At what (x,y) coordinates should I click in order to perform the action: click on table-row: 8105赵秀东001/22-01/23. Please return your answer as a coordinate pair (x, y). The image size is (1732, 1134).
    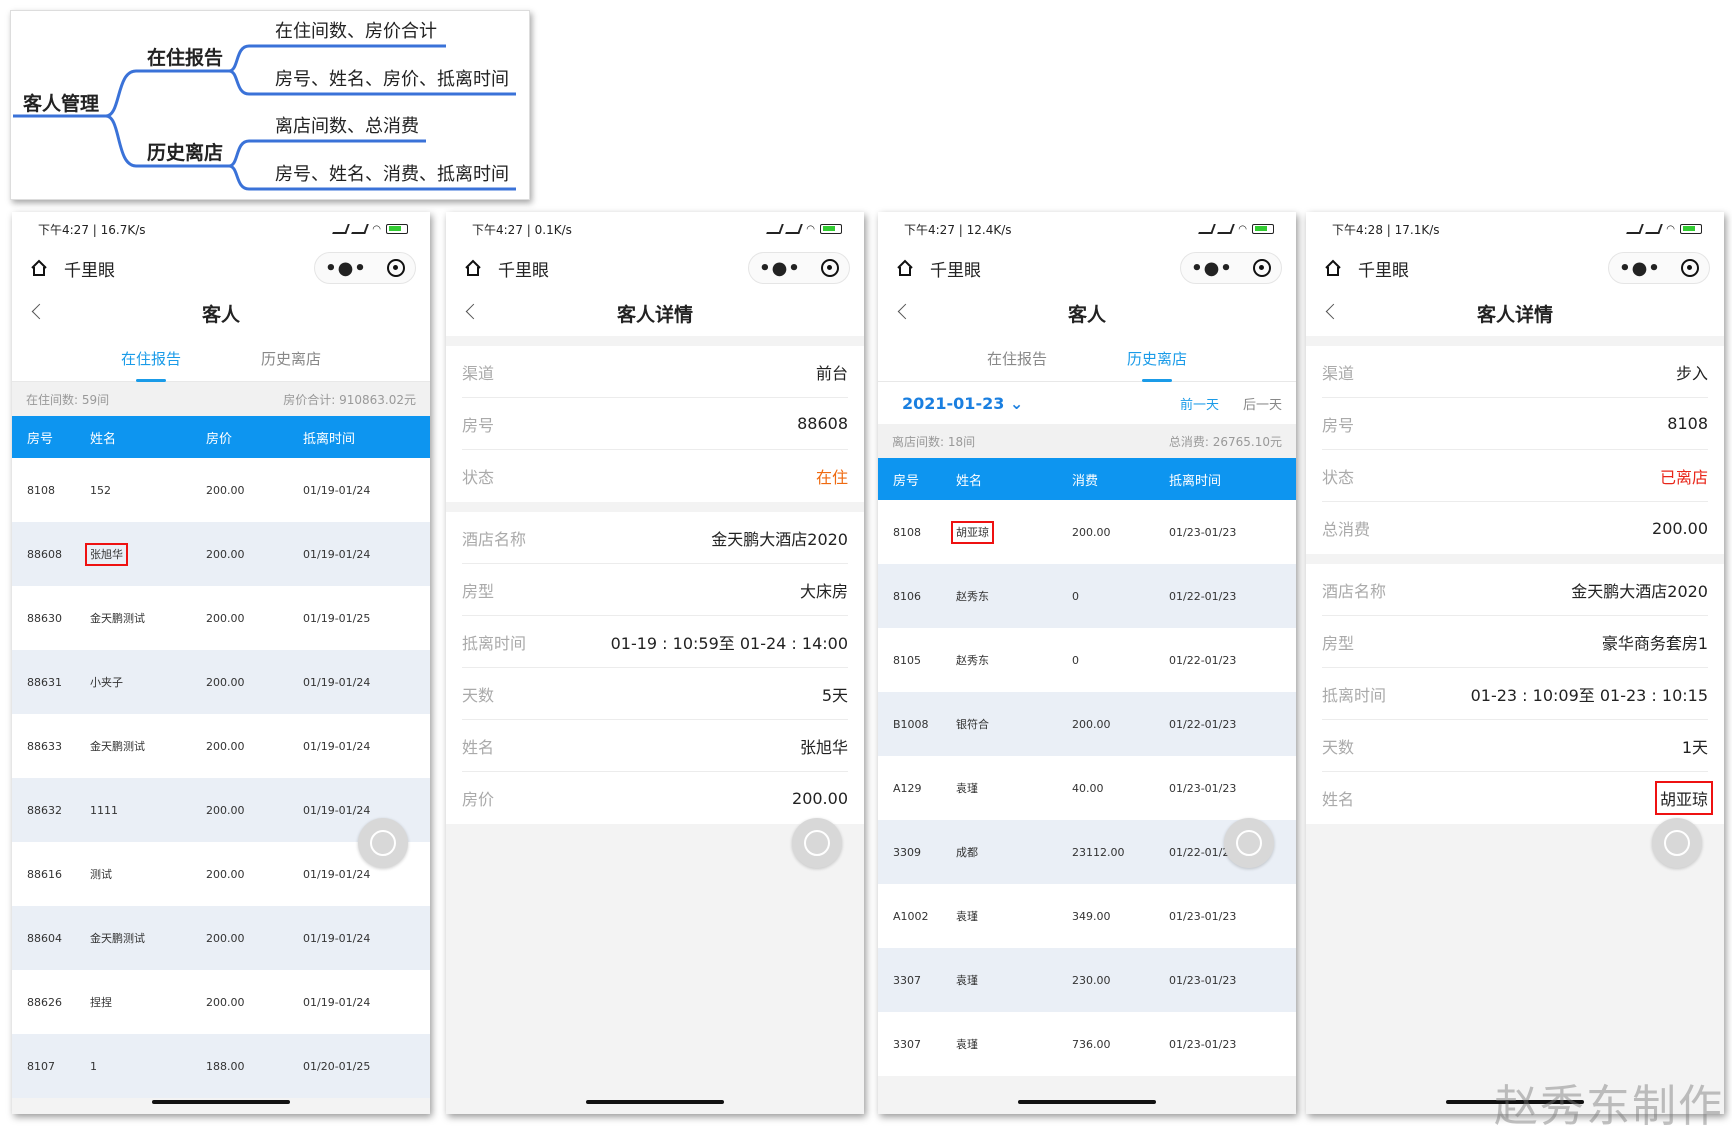
    Looking at the image, I should click on (1087, 660).